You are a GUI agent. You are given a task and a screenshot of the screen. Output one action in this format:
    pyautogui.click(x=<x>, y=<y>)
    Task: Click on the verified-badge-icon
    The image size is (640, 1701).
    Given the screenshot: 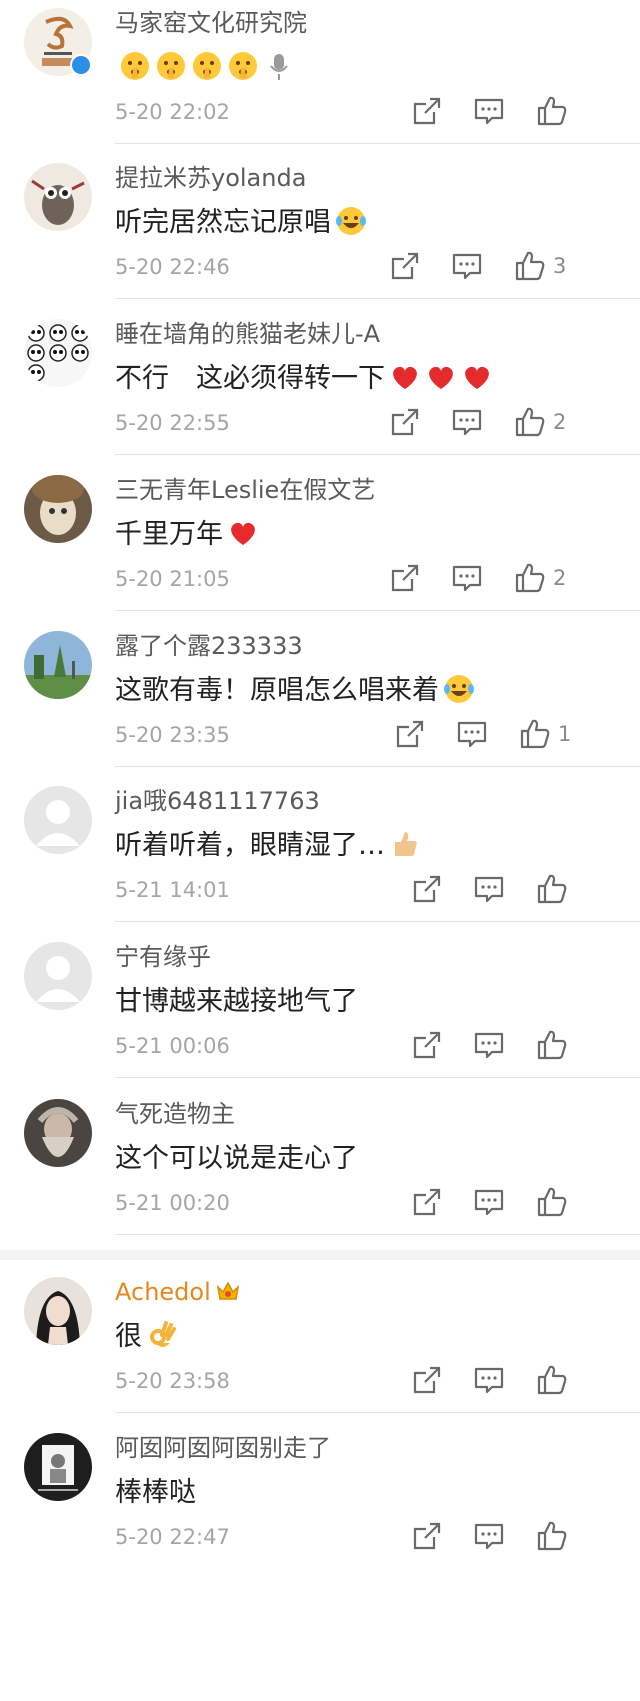 What is the action you would take?
    pyautogui.click(x=81, y=65)
    